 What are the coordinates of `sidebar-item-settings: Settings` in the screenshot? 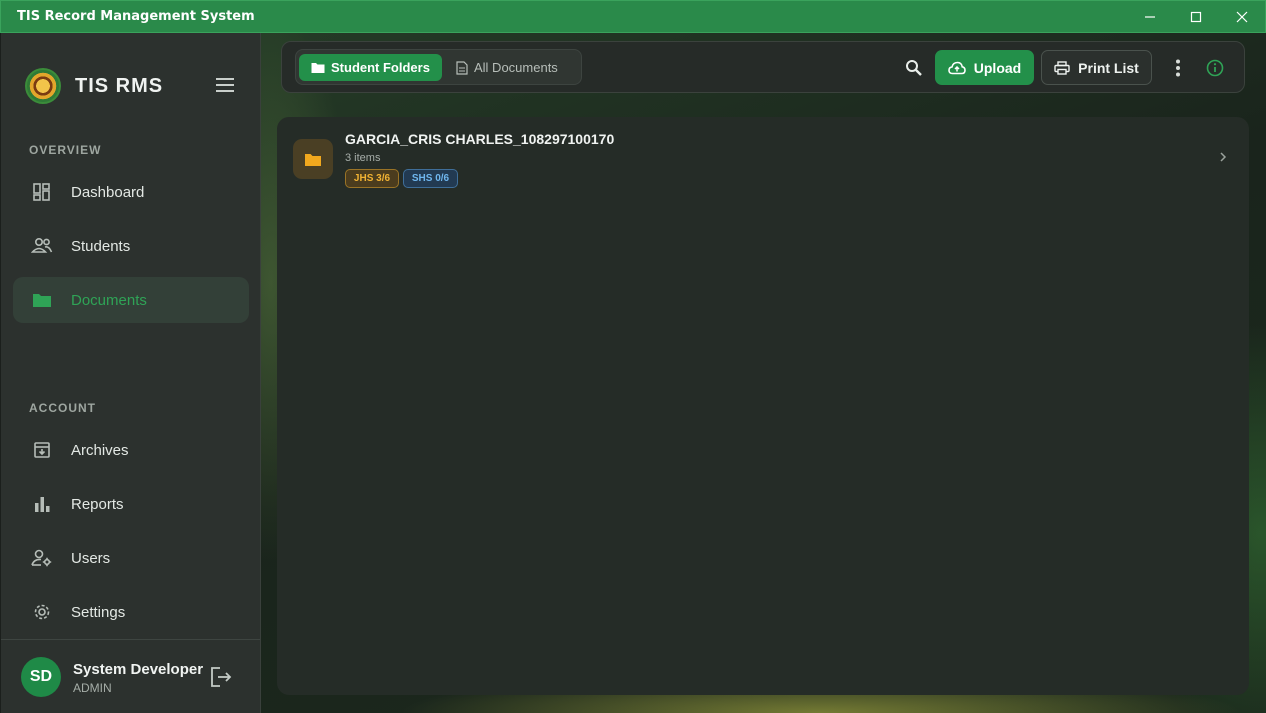 It's located at (131, 612).